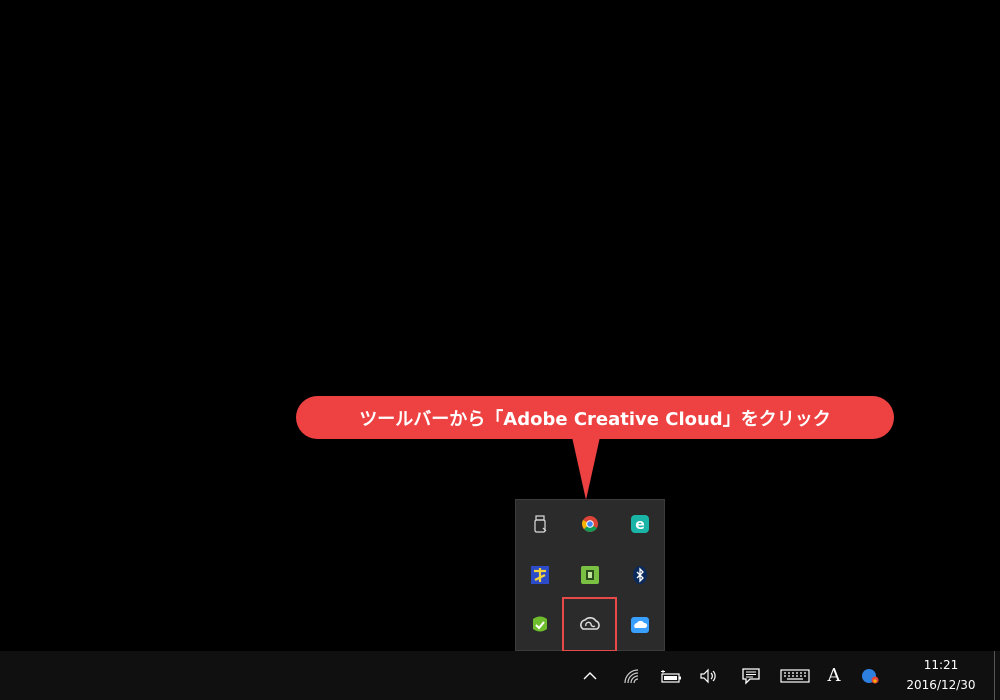 The image size is (1000, 700). Describe the element at coordinates (640, 625) in the screenshot. I see `icloud-icon` at that location.